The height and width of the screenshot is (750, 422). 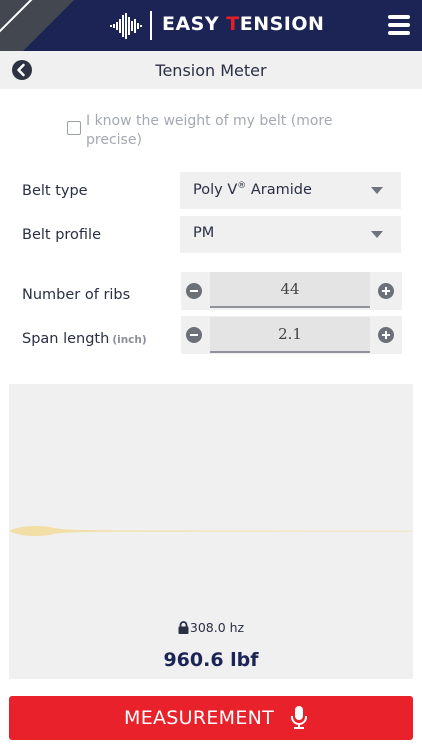 What do you see at coordinates (217, 627) in the screenshot?
I see `frequency-value: 308.0 hz` at bounding box center [217, 627].